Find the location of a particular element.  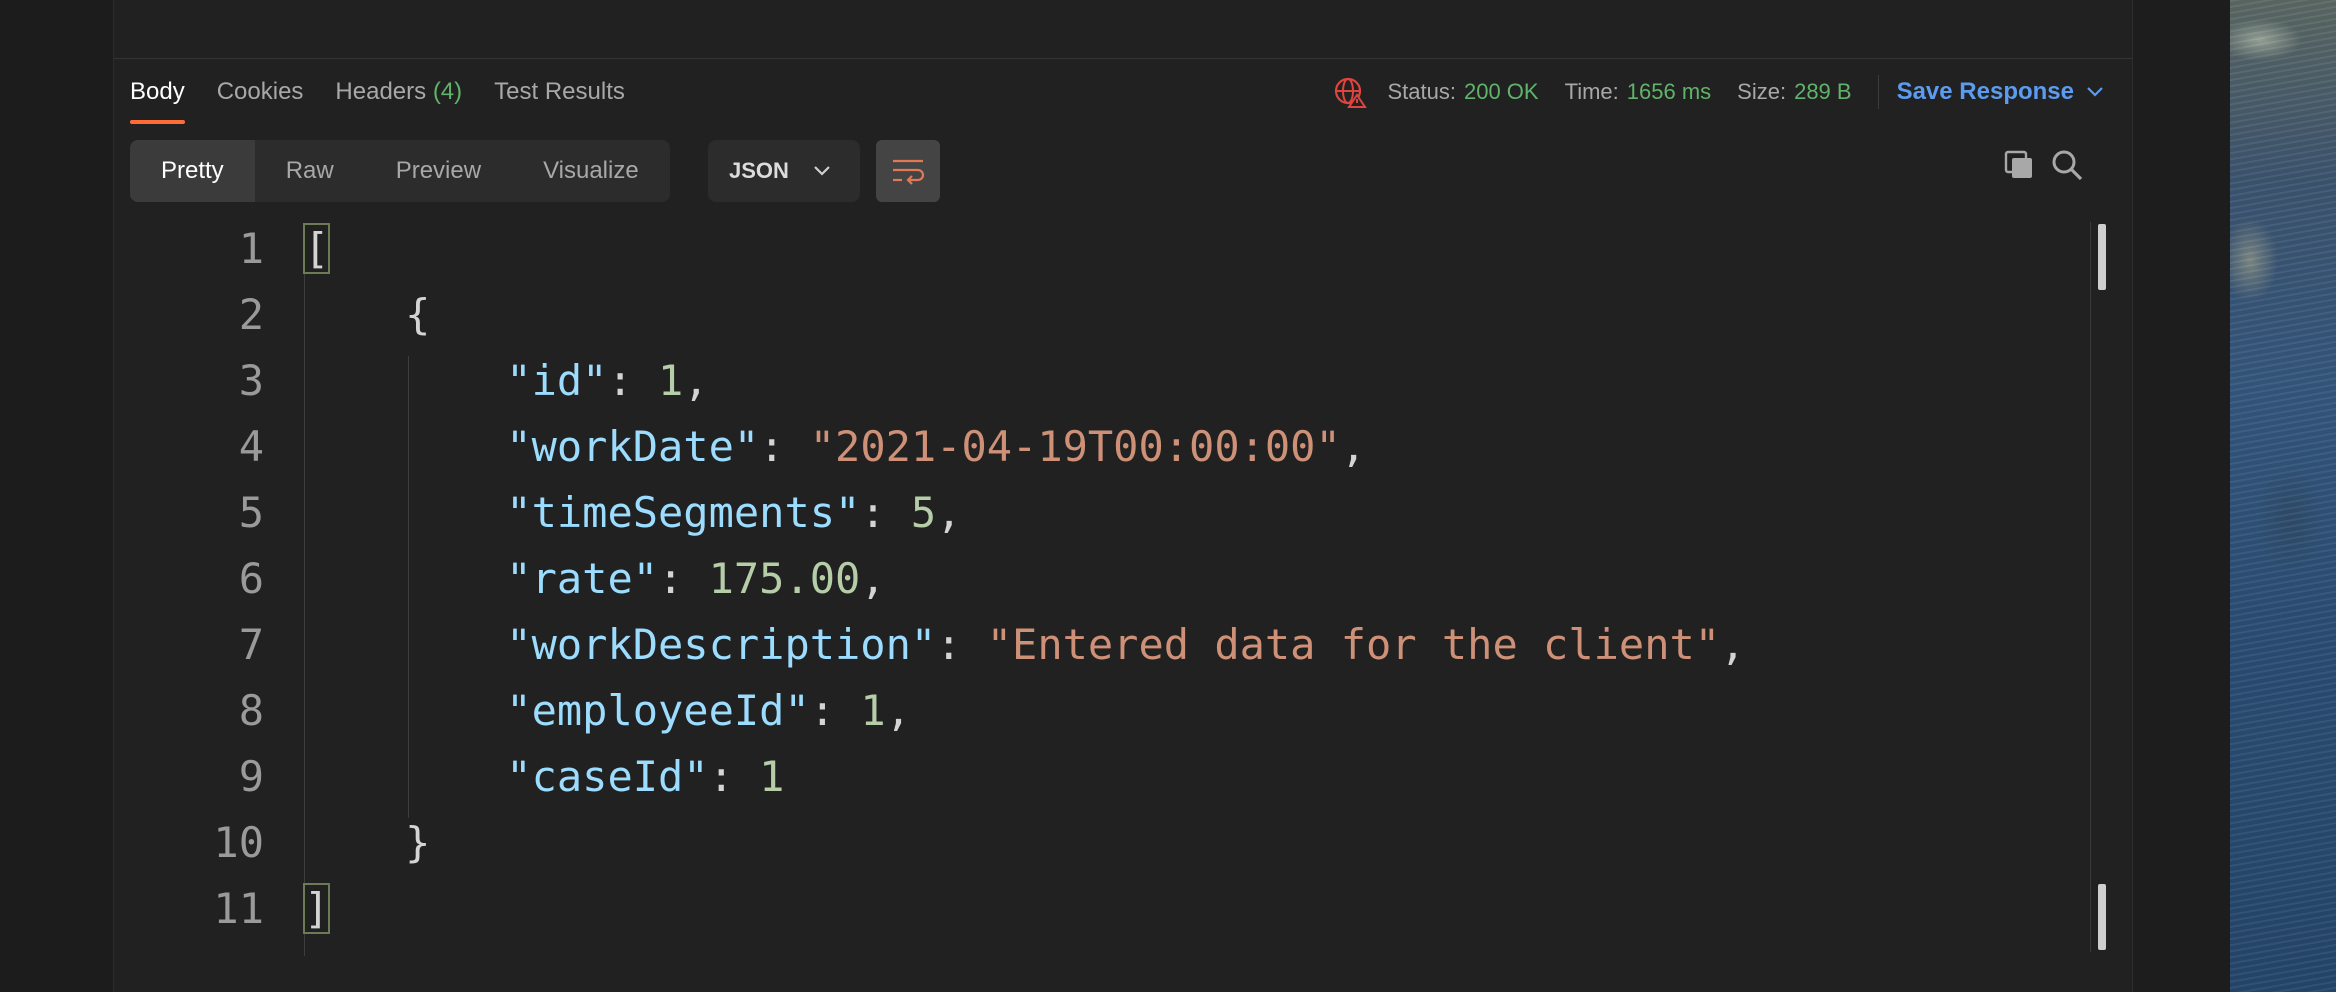

save-response-label: Save Response is located at coordinates (1985, 91).